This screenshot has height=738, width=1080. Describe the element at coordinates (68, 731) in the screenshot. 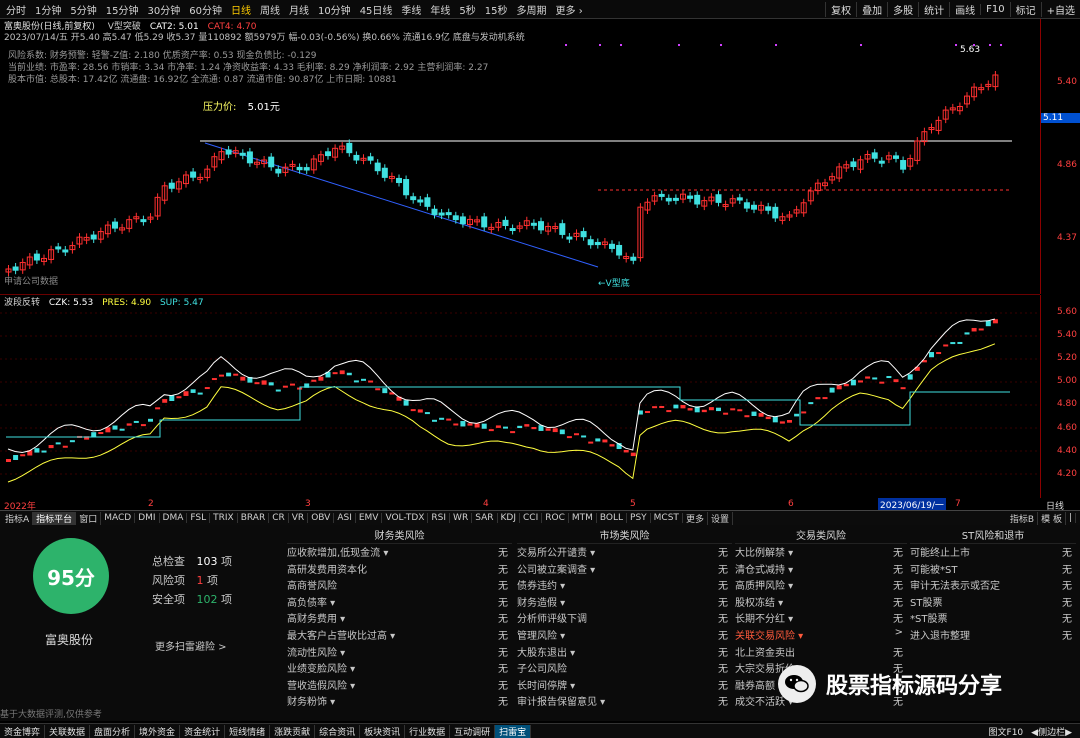

I see `bottom-tab-1: 关联数据` at that location.